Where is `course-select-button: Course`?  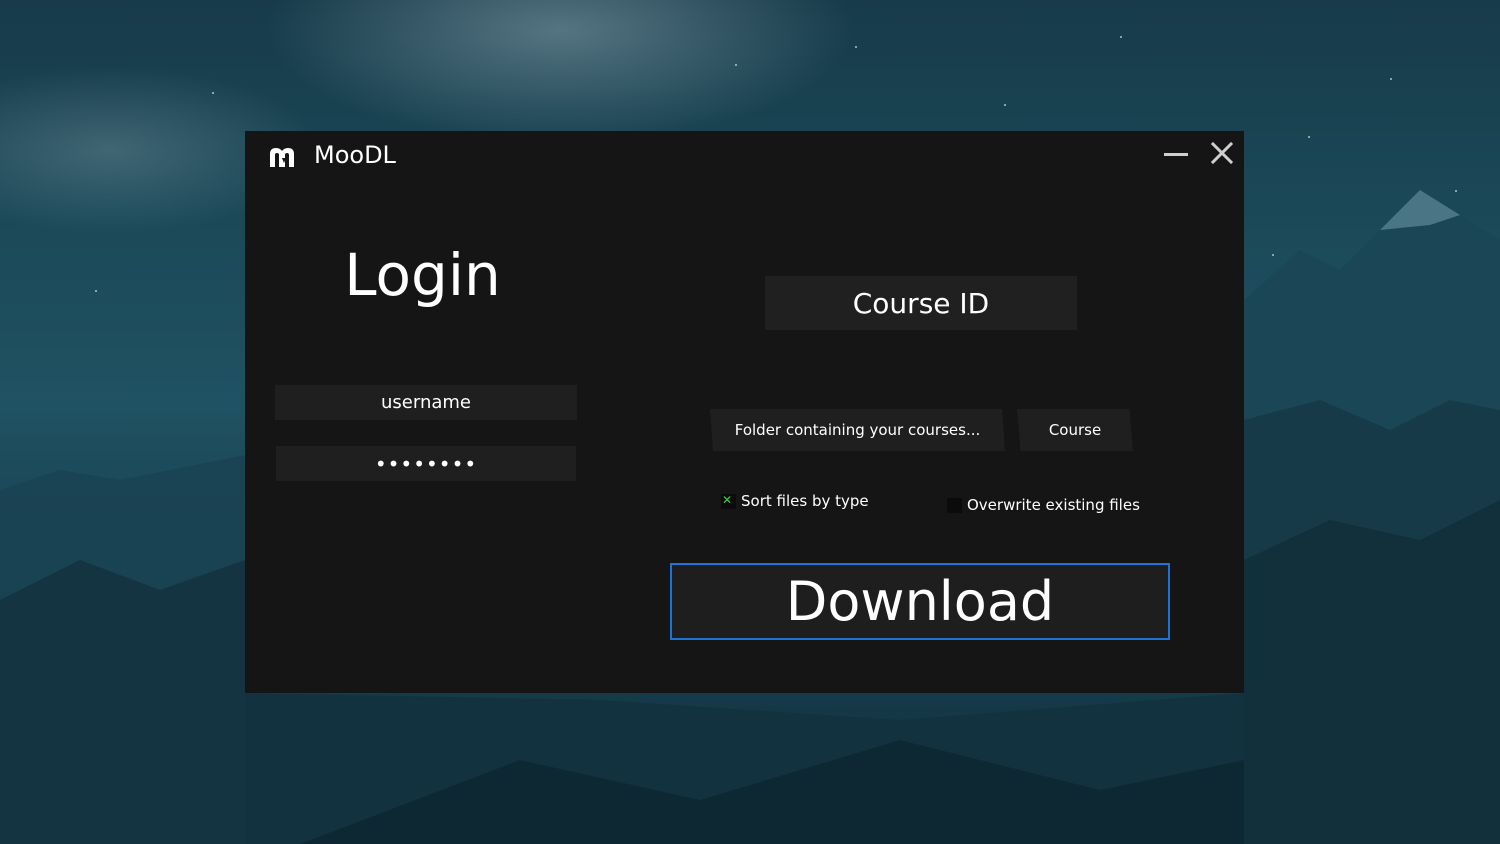
course-select-button: Course is located at coordinates (1075, 430).